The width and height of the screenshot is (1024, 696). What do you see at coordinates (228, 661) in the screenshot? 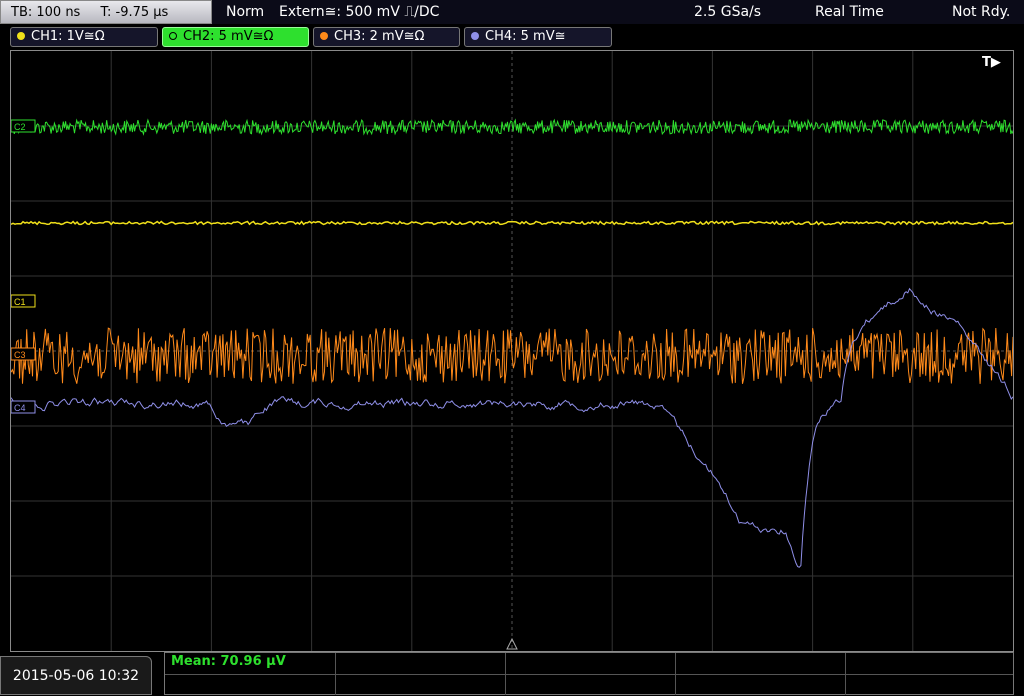
I see `mean-measurement: Mean: 70.96 µV` at bounding box center [228, 661].